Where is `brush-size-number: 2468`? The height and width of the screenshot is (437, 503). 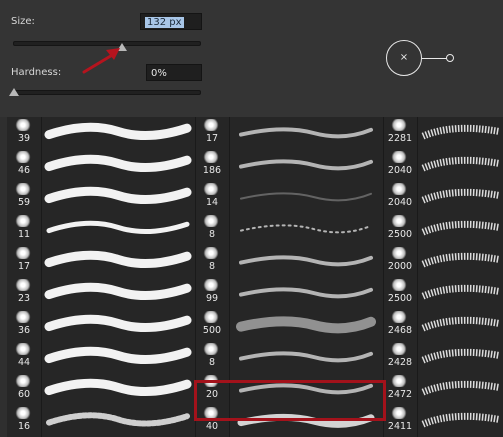
brush-size-number: 2468 is located at coordinates (400, 330).